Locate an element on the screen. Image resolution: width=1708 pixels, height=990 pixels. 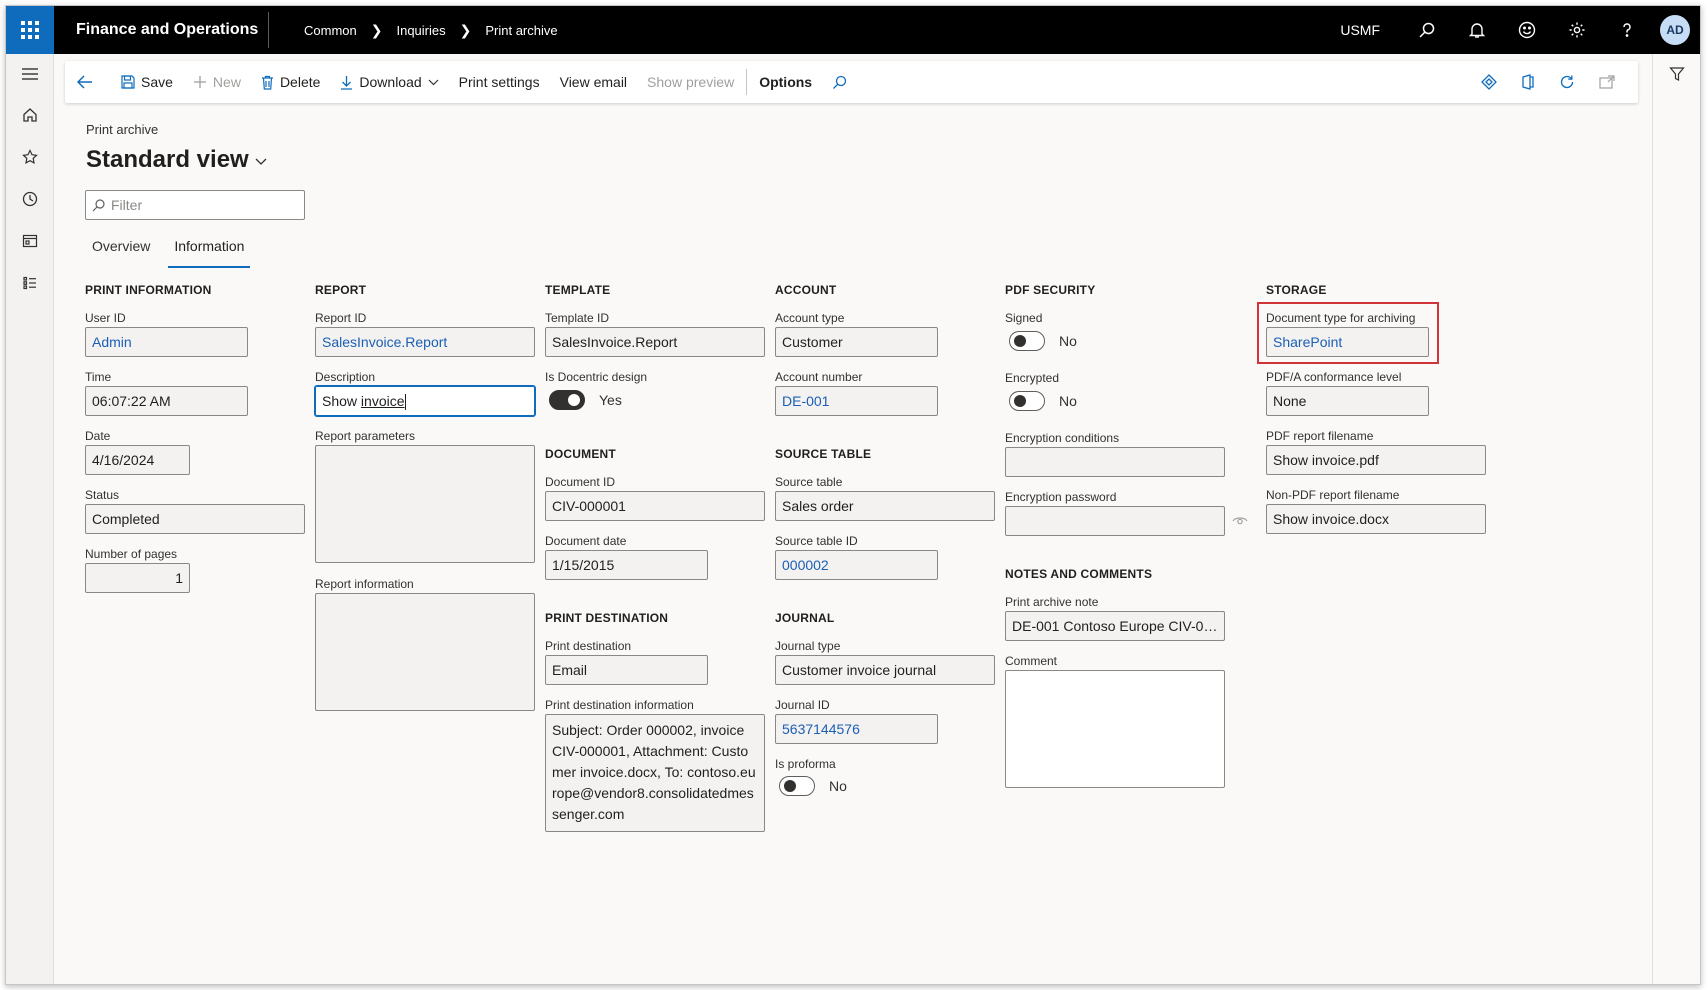
tab-overview: Overview is located at coordinates (121, 249).